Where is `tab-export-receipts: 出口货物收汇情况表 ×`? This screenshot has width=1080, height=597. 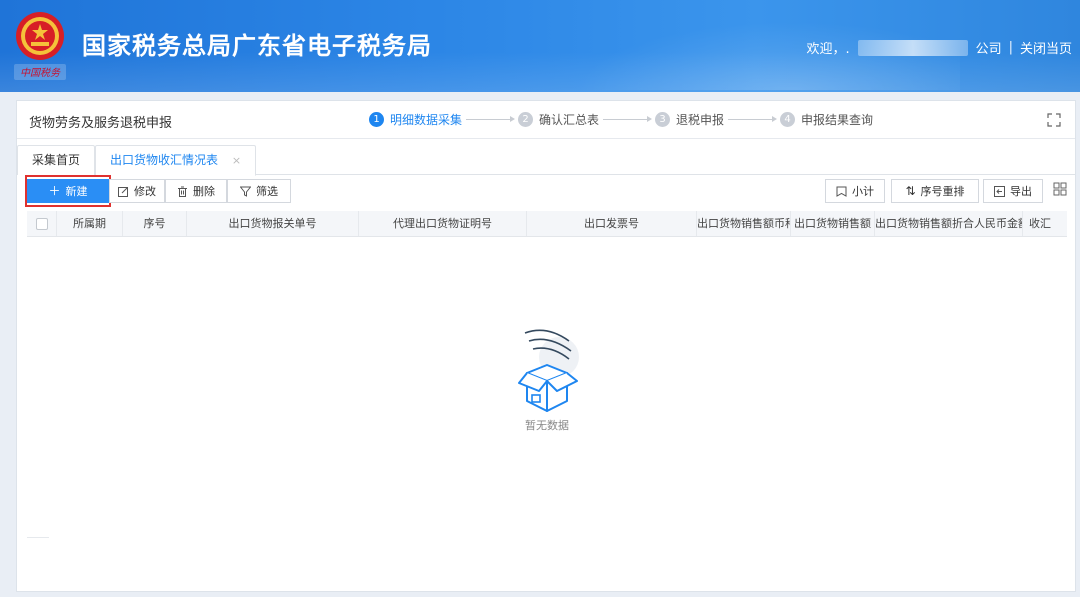 tab-export-receipts: 出口货物收汇情况表 × is located at coordinates (176, 160).